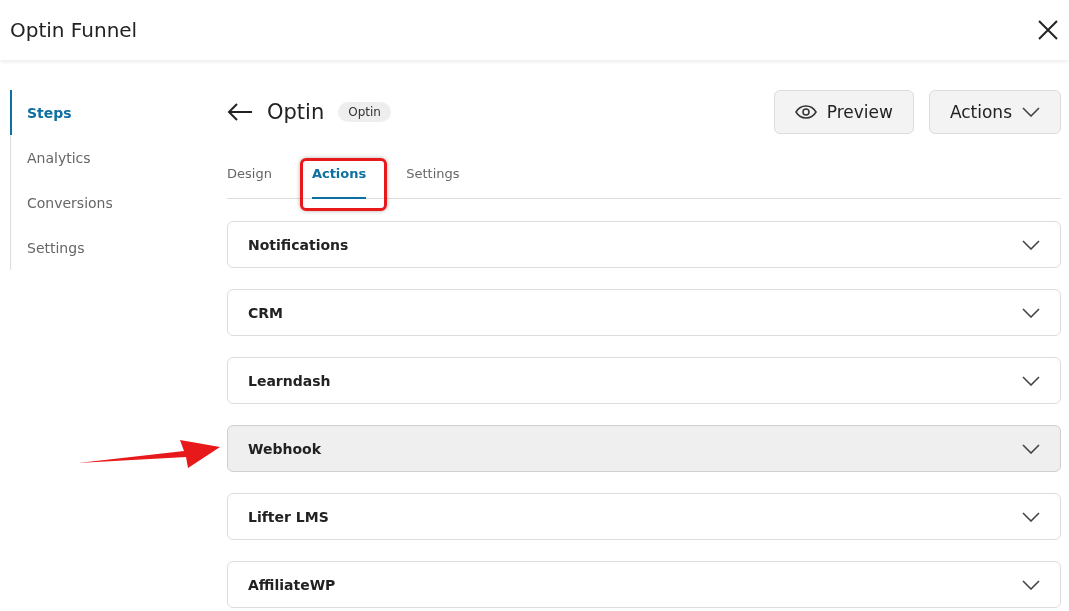 The image size is (1069, 611). Describe the element at coordinates (1048, 30) in the screenshot. I see `close-button` at that location.